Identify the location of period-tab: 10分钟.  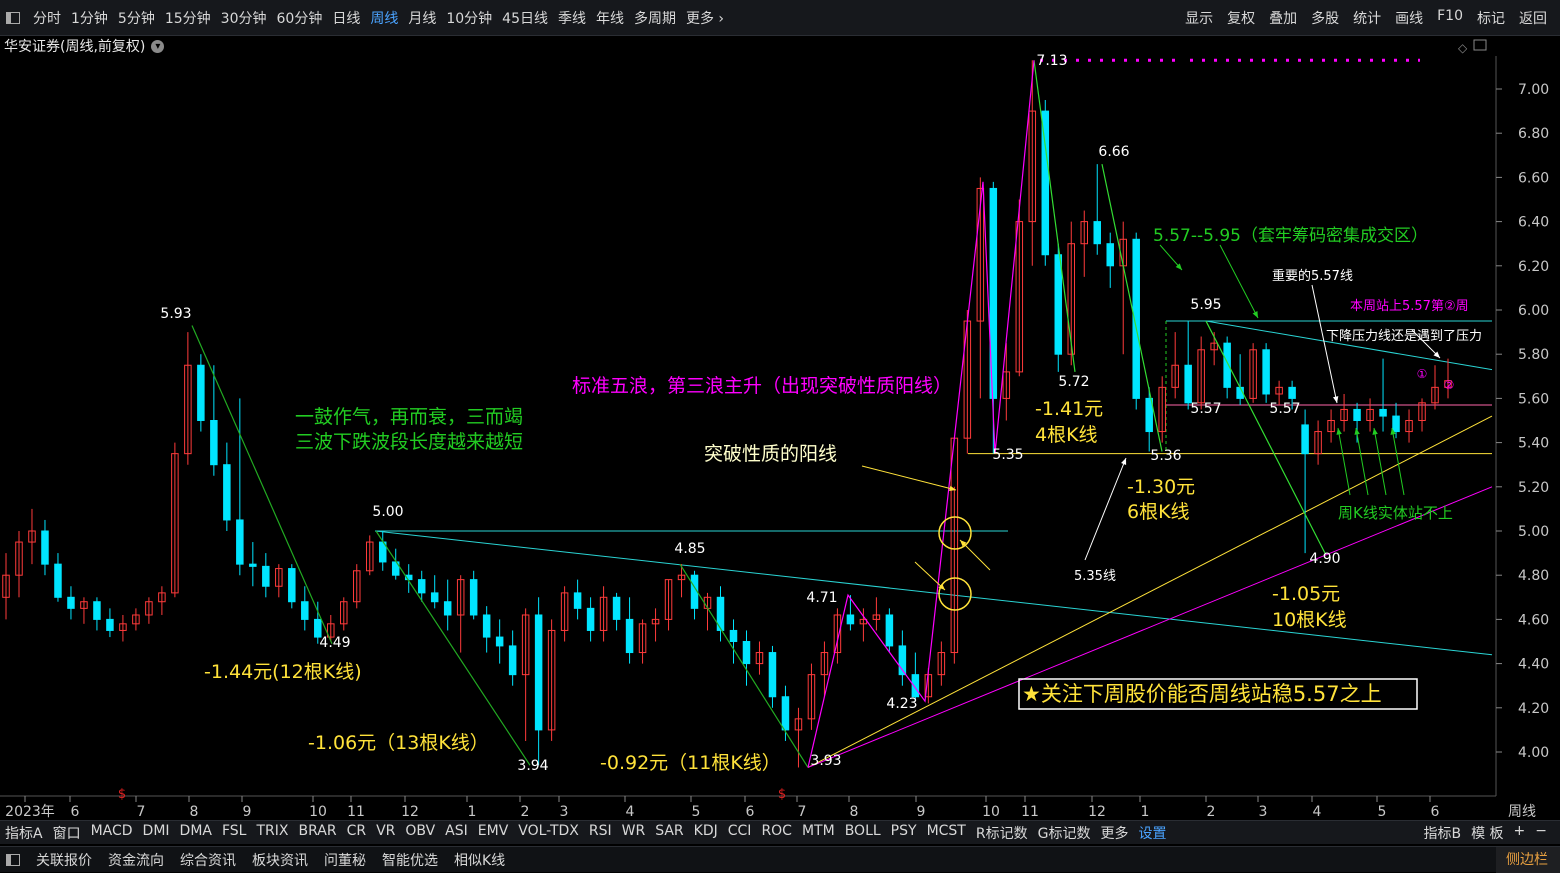
(469, 18).